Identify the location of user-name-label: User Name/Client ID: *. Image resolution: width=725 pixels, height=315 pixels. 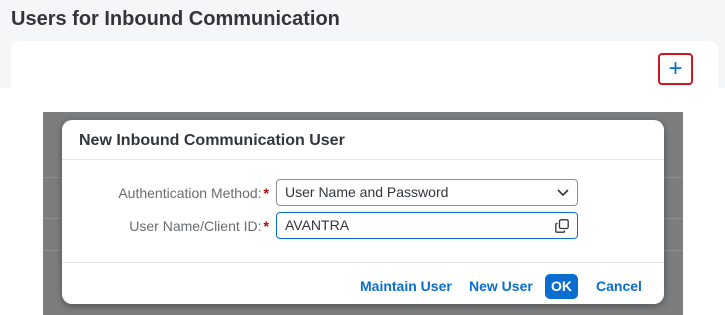
(199, 226).